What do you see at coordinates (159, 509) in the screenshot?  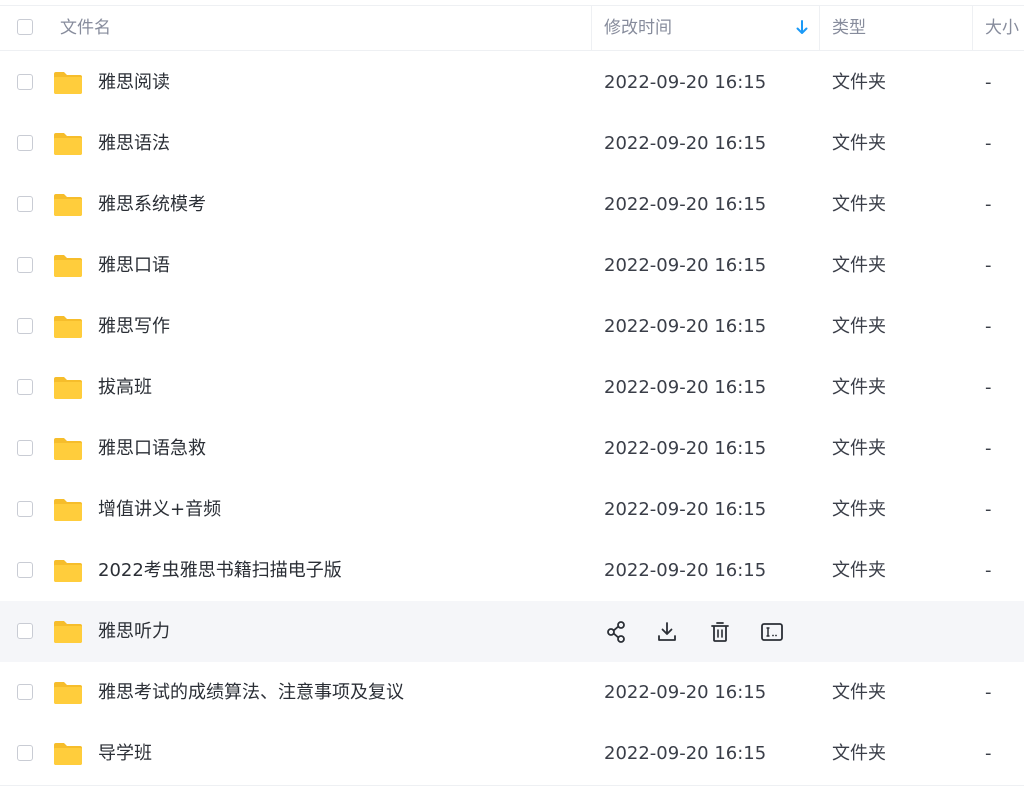 I see `file-name: 增值讲义+音频` at bounding box center [159, 509].